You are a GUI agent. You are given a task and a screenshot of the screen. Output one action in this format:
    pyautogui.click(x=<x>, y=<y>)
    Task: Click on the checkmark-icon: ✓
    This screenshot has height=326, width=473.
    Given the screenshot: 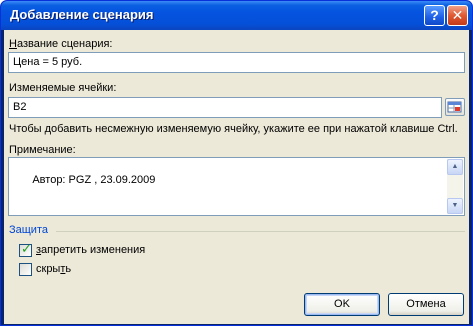 What is the action you would take?
    pyautogui.click(x=26, y=248)
    